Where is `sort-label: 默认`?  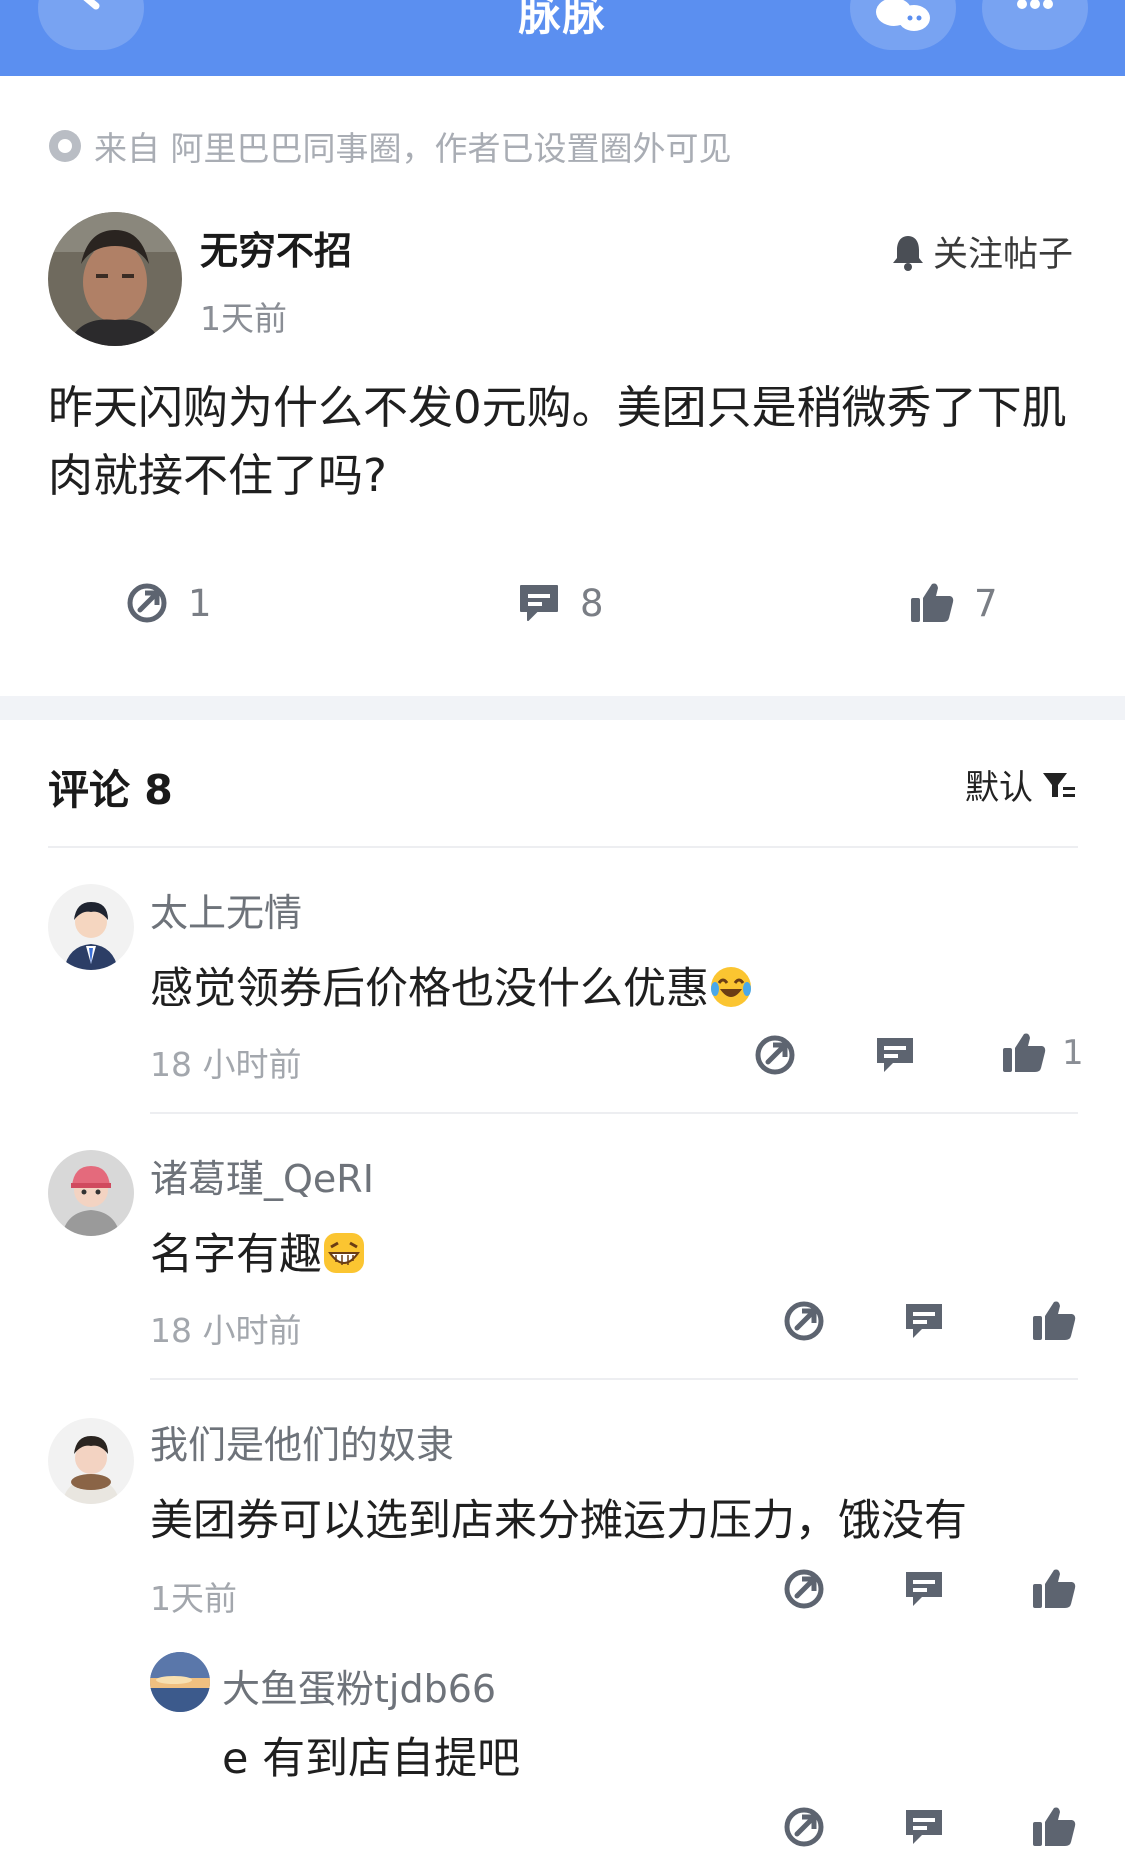
sort-label: 默认 is located at coordinates (999, 788).